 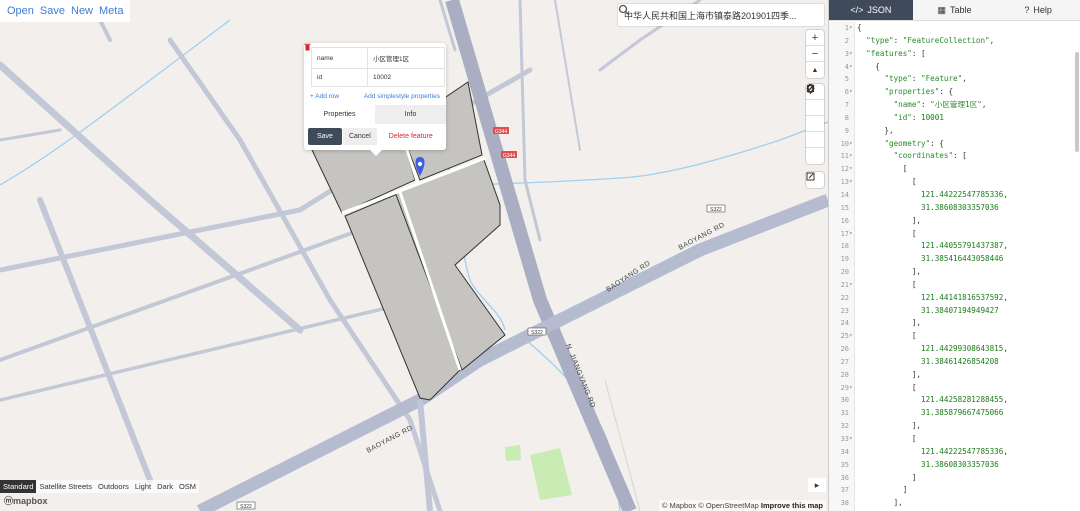 I want to click on code-line: 28 ],, so click(x=954, y=375).